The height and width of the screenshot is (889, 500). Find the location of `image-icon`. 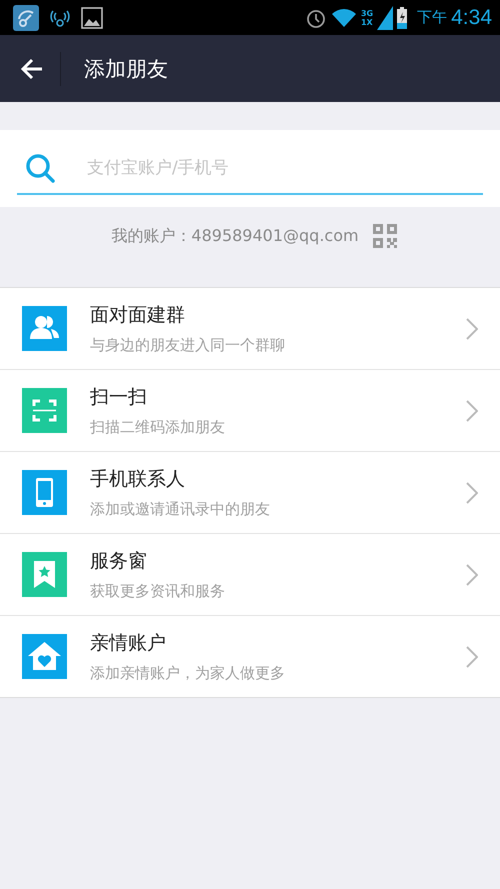

image-icon is located at coordinates (92, 17).